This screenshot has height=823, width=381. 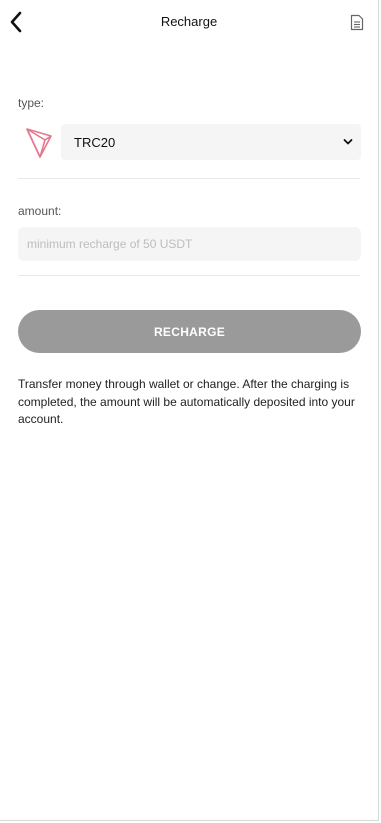 I want to click on records-button, so click(x=357, y=22).